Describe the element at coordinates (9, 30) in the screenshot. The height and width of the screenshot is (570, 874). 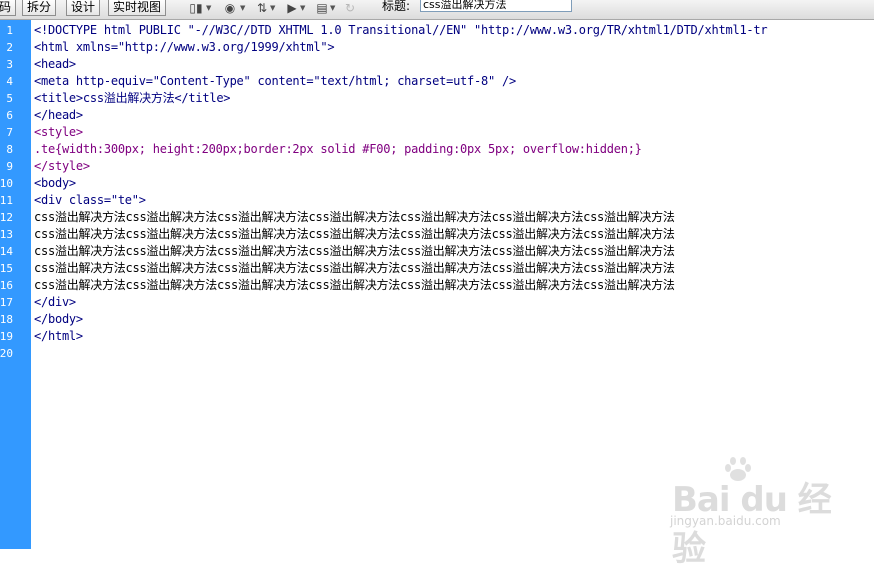
I see `line-number: 1` at that location.